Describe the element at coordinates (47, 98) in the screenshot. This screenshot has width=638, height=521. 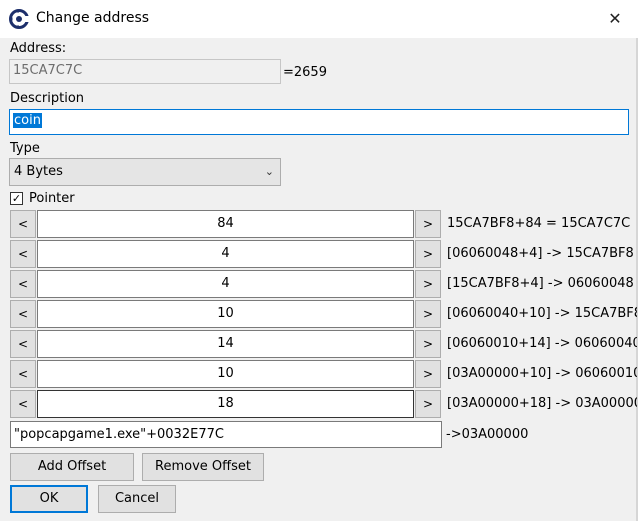
I see `description-label: Description` at that location.